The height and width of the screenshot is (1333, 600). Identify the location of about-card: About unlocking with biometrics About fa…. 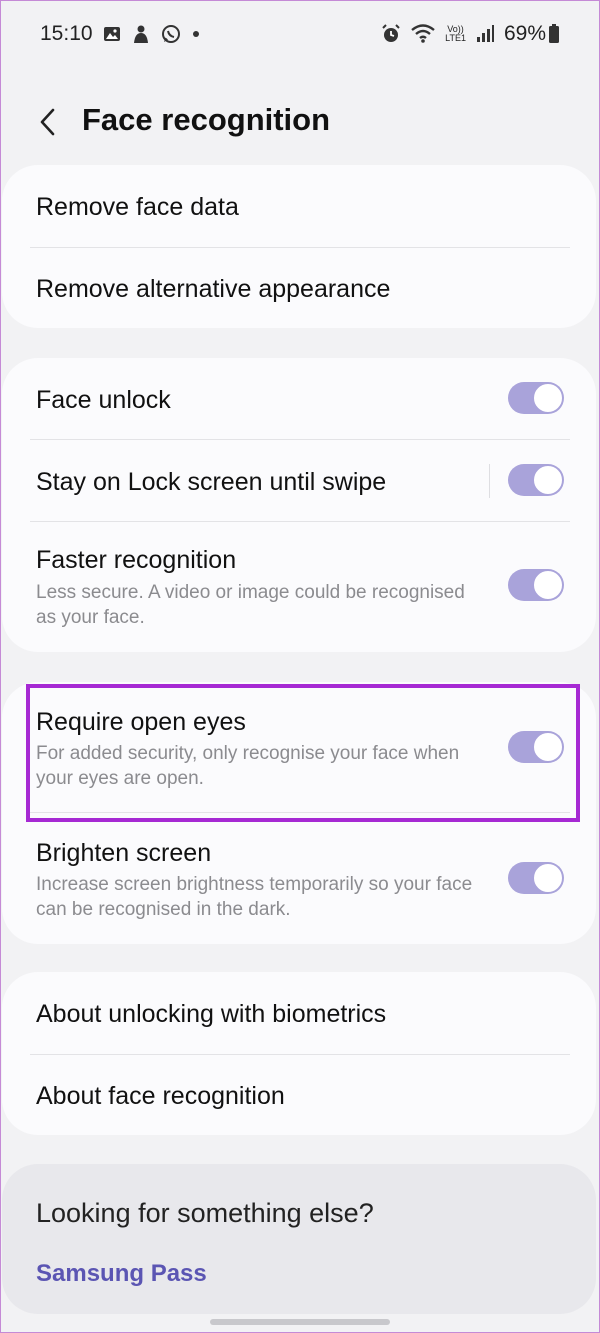
(299, 1053).